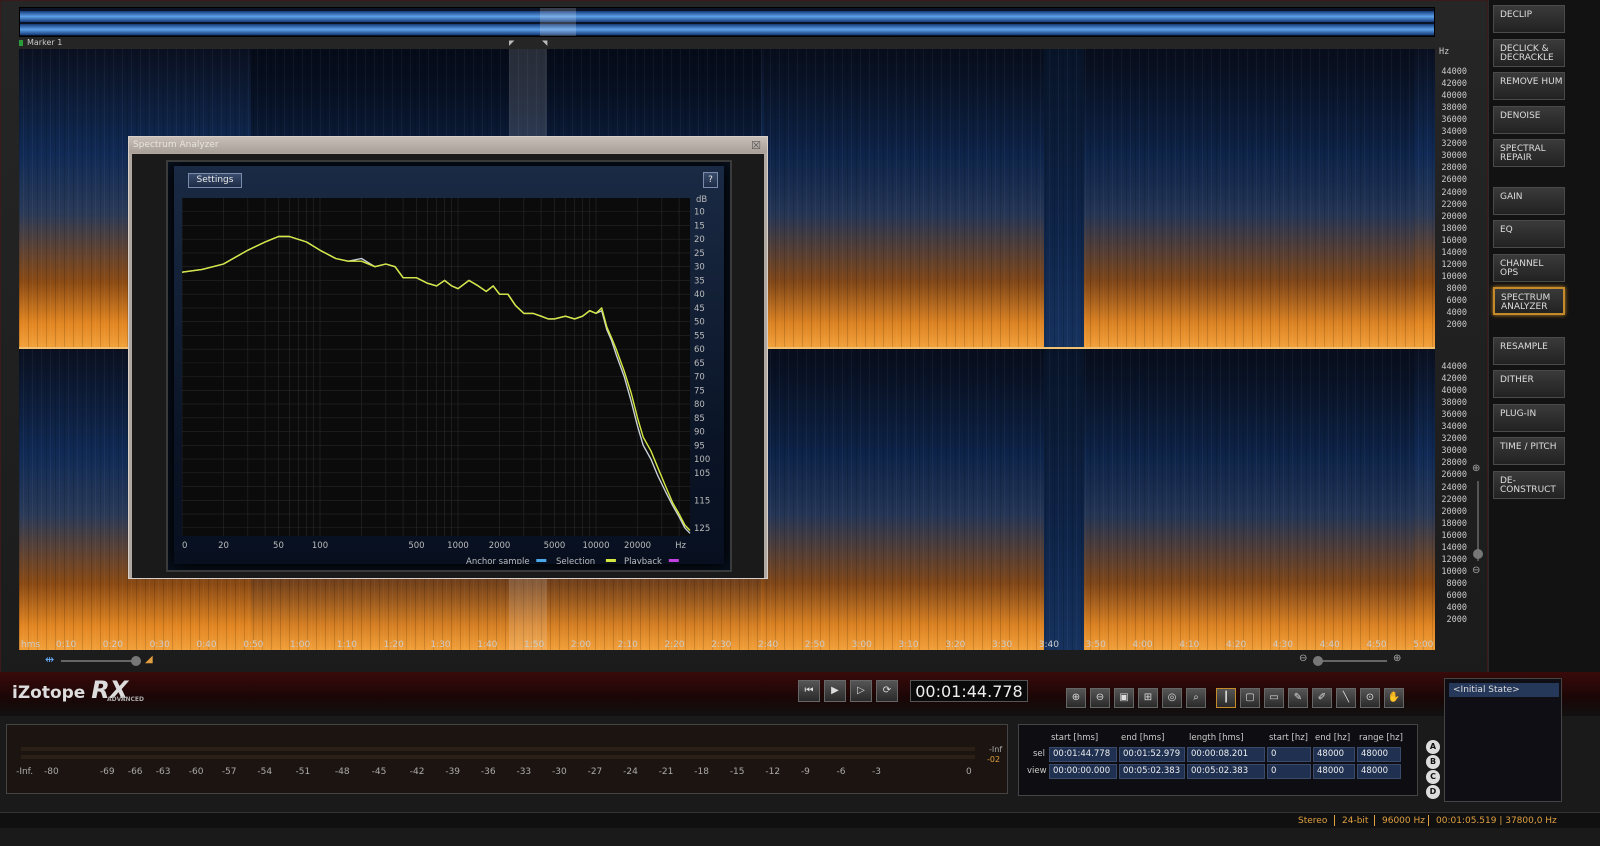 This screenshot has height=846, width=1600. Describe the element at coordinates (215, 180) in the screenshot. I see `settings-button: Settings` at that location.